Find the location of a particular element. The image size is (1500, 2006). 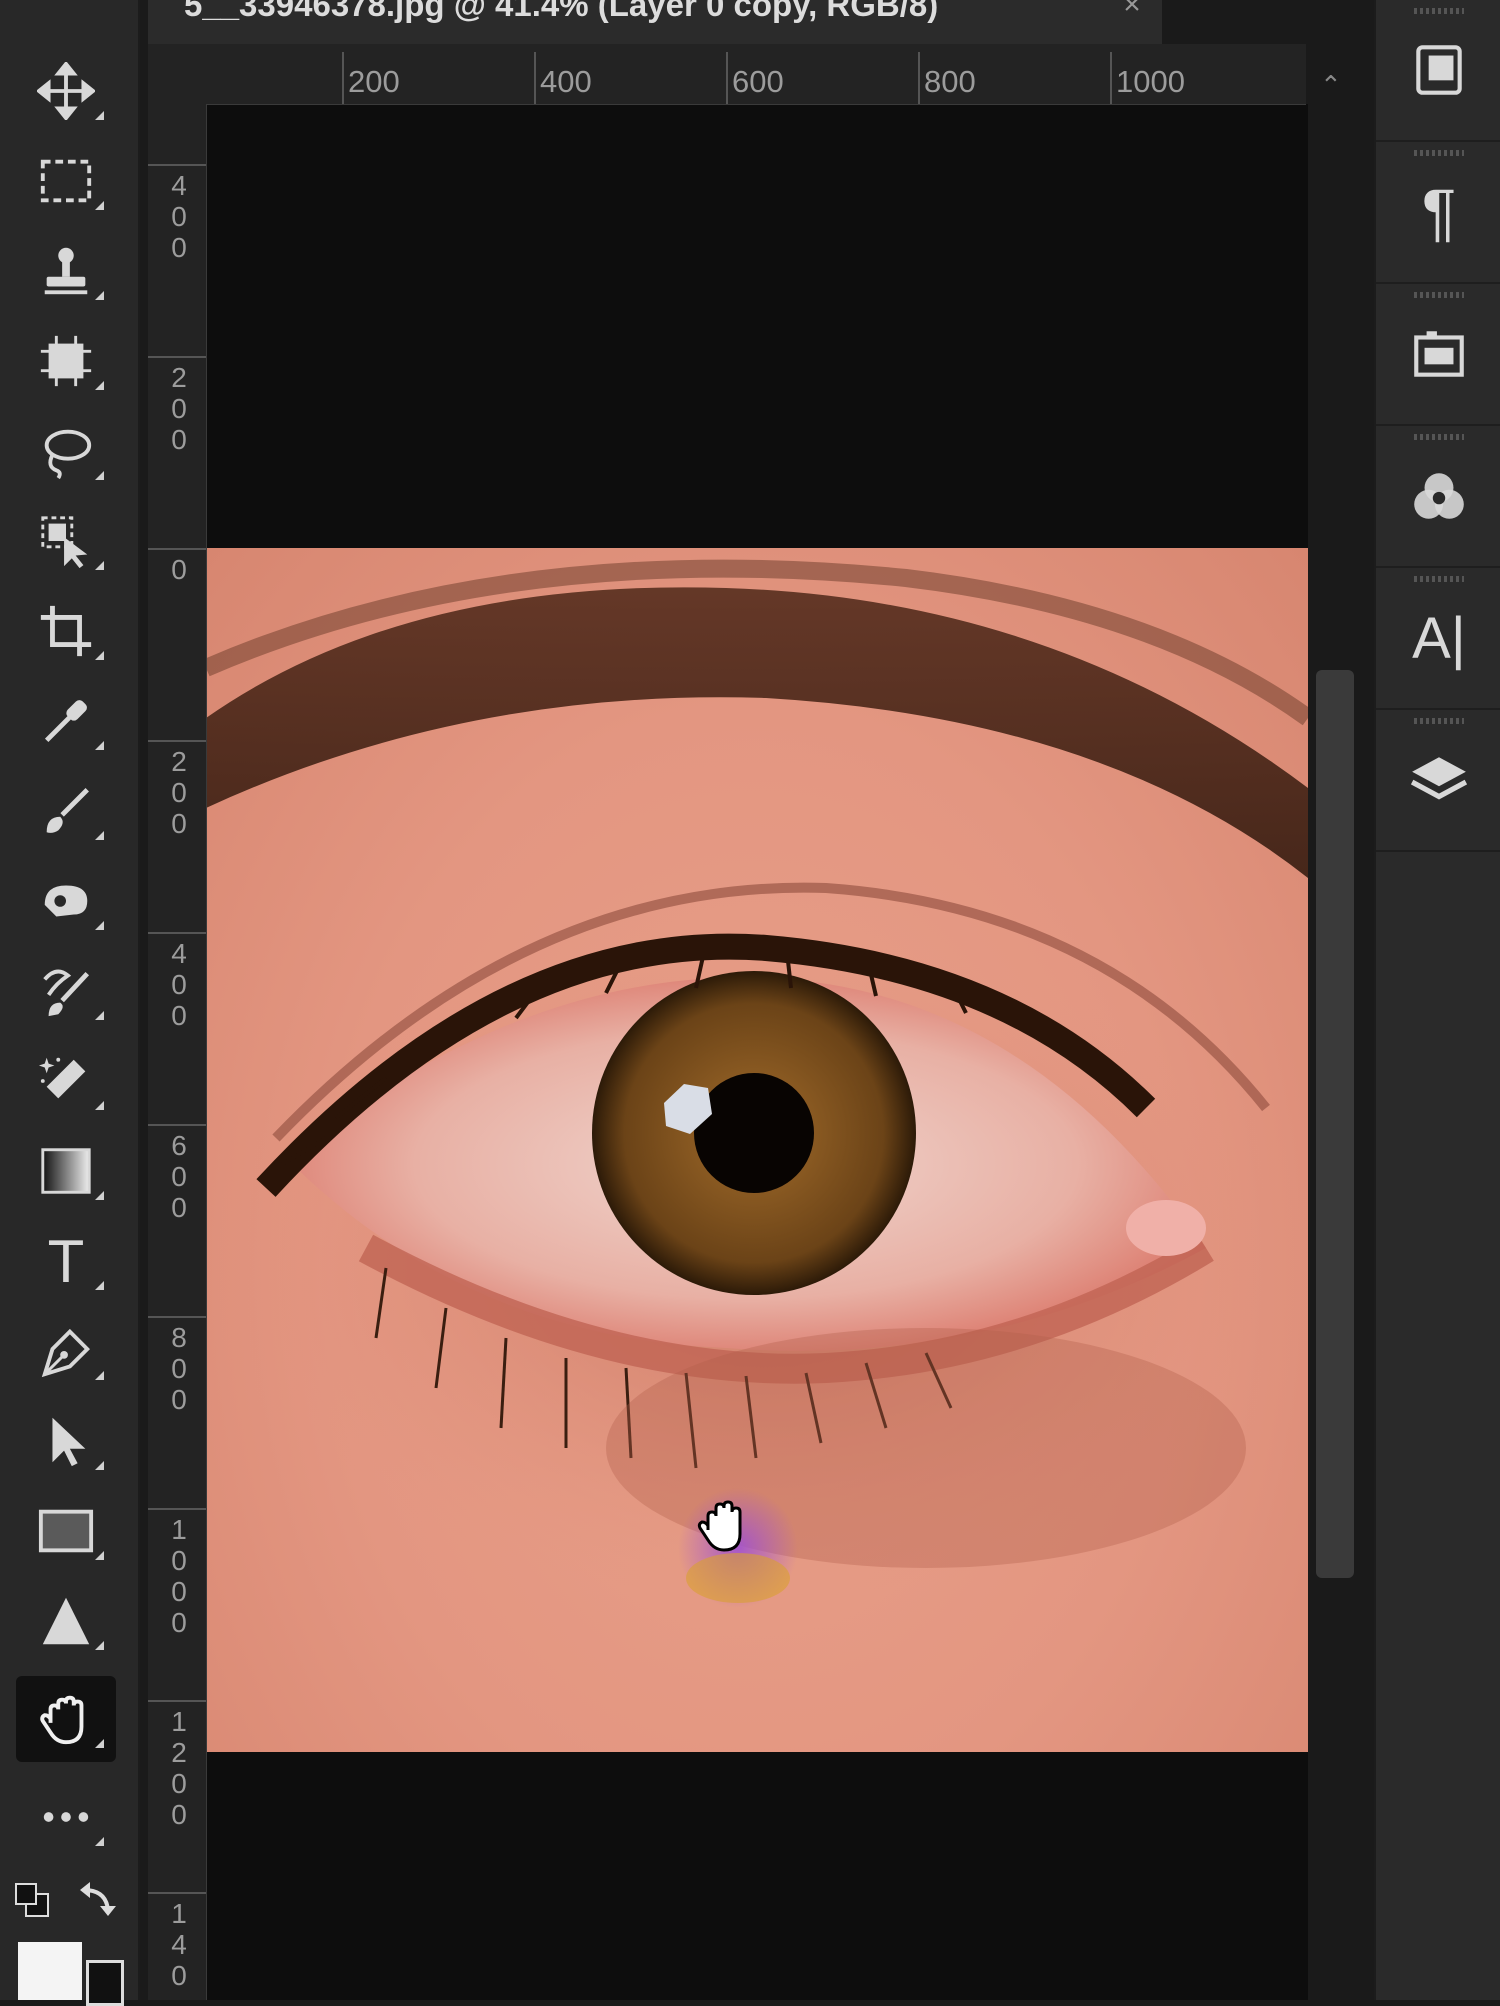

layers-panel-icon is located at coordinates (1439, 778).